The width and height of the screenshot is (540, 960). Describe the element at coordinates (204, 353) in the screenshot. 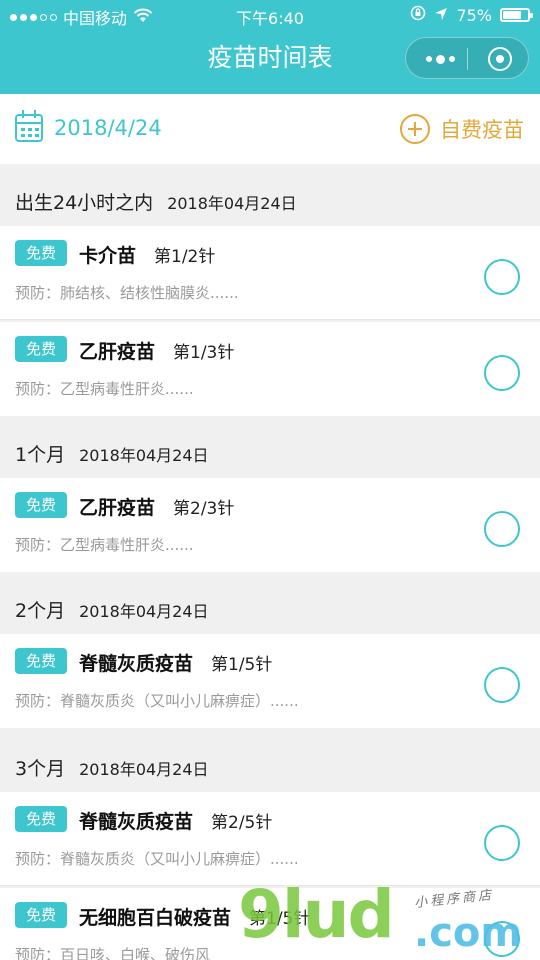

I see `vaccine-dose: 第1/3针` at that location.